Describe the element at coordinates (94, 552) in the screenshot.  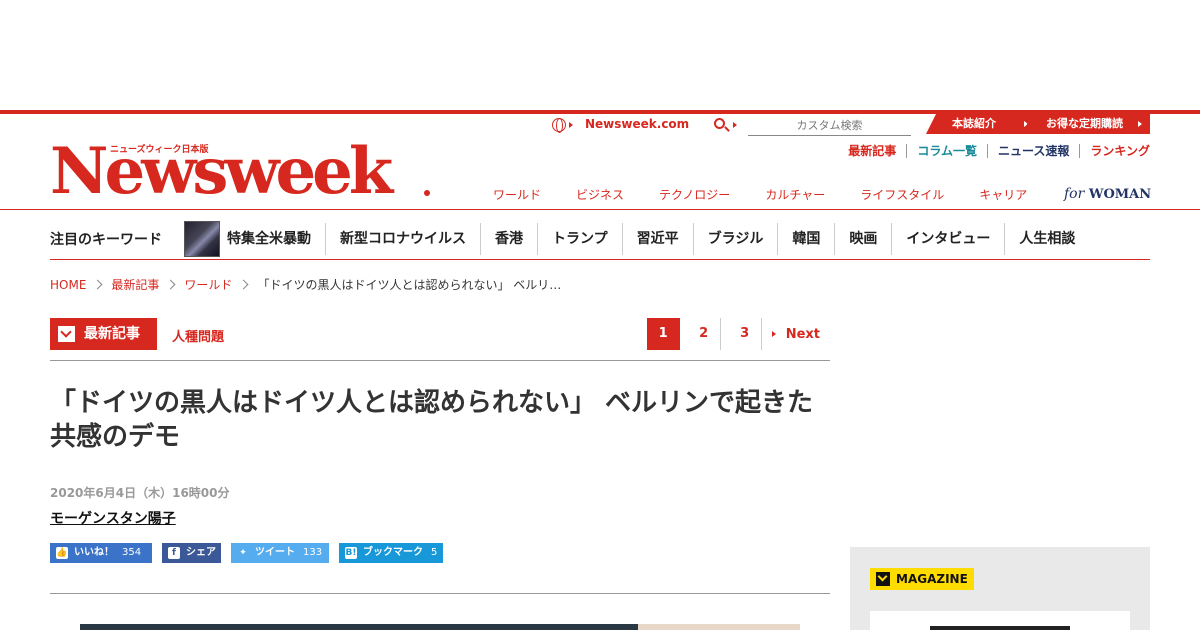
I see `like-label: いいね！` at that location.